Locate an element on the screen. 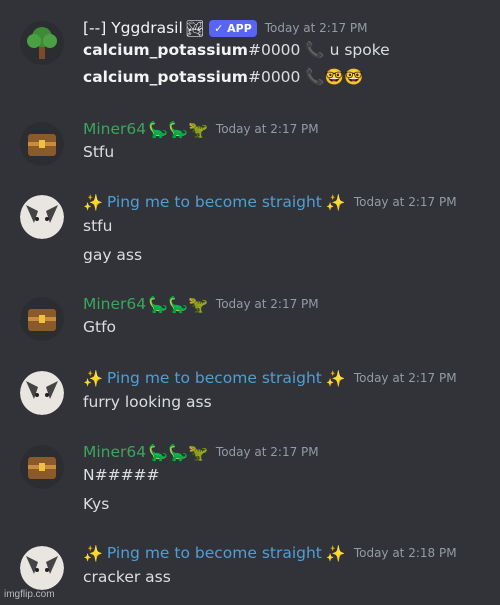 The width and height of the screenshot is (500, 605). watermark: imgflip.com is located at coordinates (29, 594).